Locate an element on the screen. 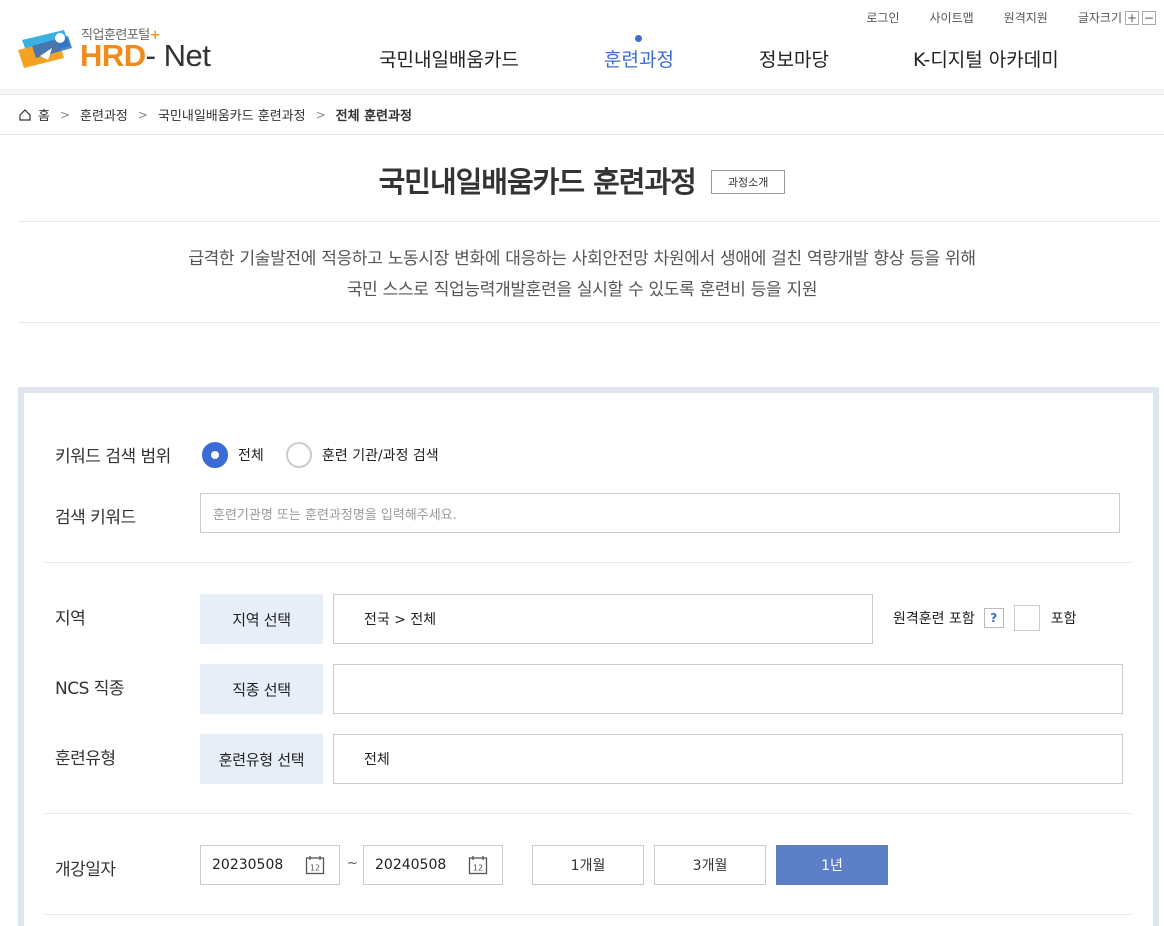  ncs-select-button: 직종 선택 is located at coordinates (261, 689).